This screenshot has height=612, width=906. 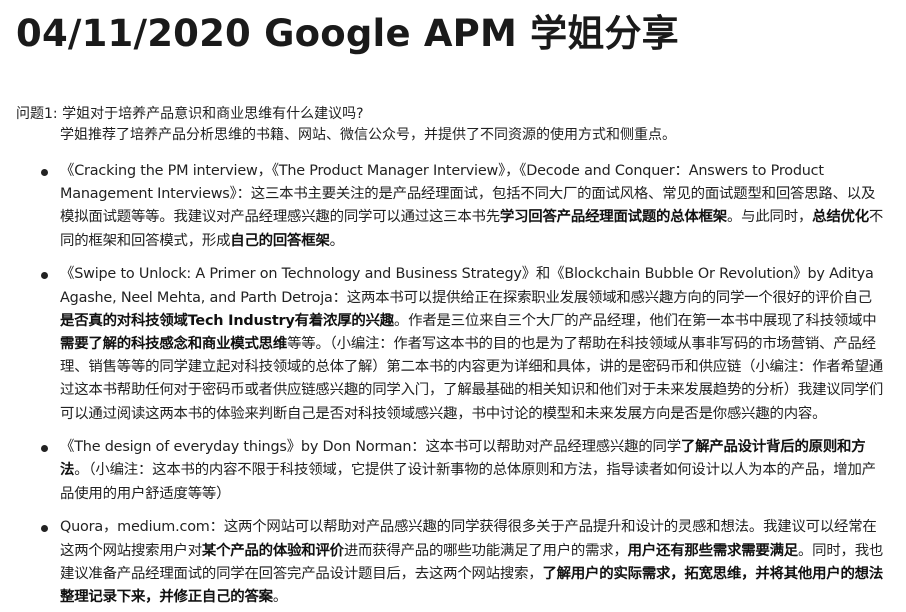 I want to click on emphasis-text: 某个产品的体验和评价, so click(x=272, y=550).